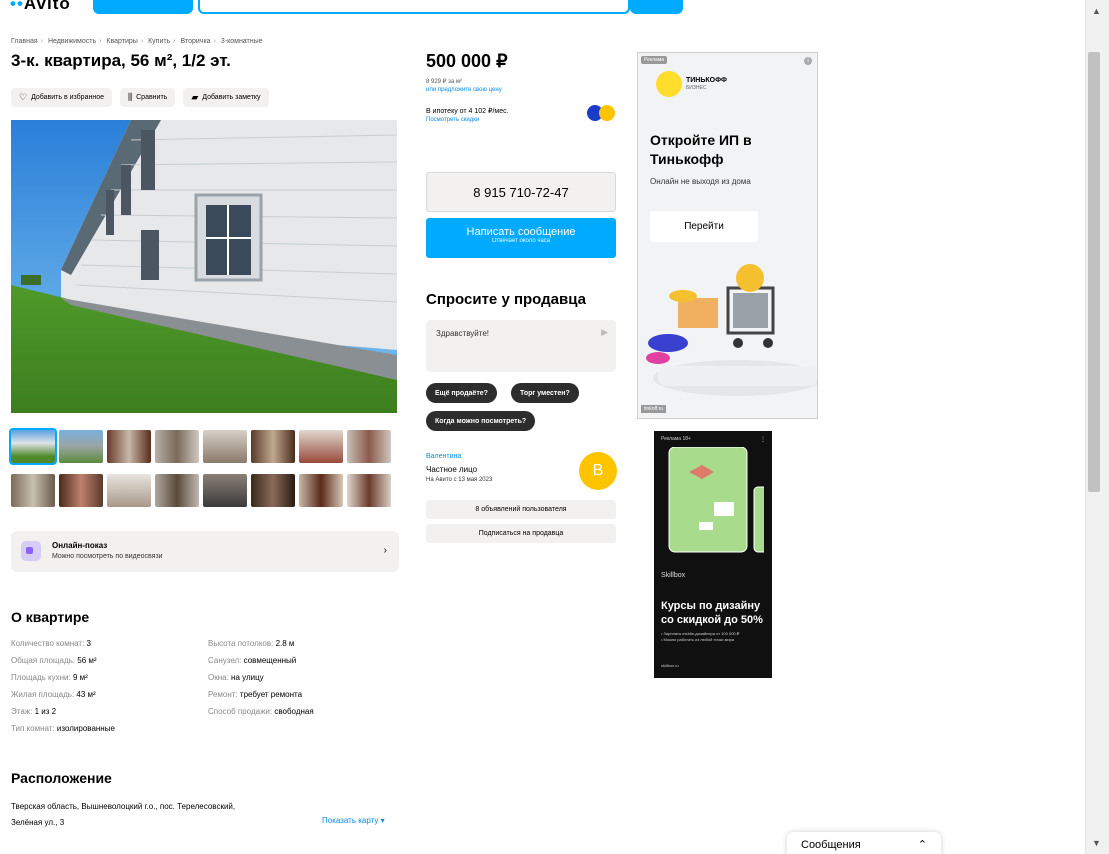 This screenshot has width=1109, height=854. Describe the element at coordinates (252, 660) in the screenshot. I see `param-row: Санузел: совмещенный` at that location.